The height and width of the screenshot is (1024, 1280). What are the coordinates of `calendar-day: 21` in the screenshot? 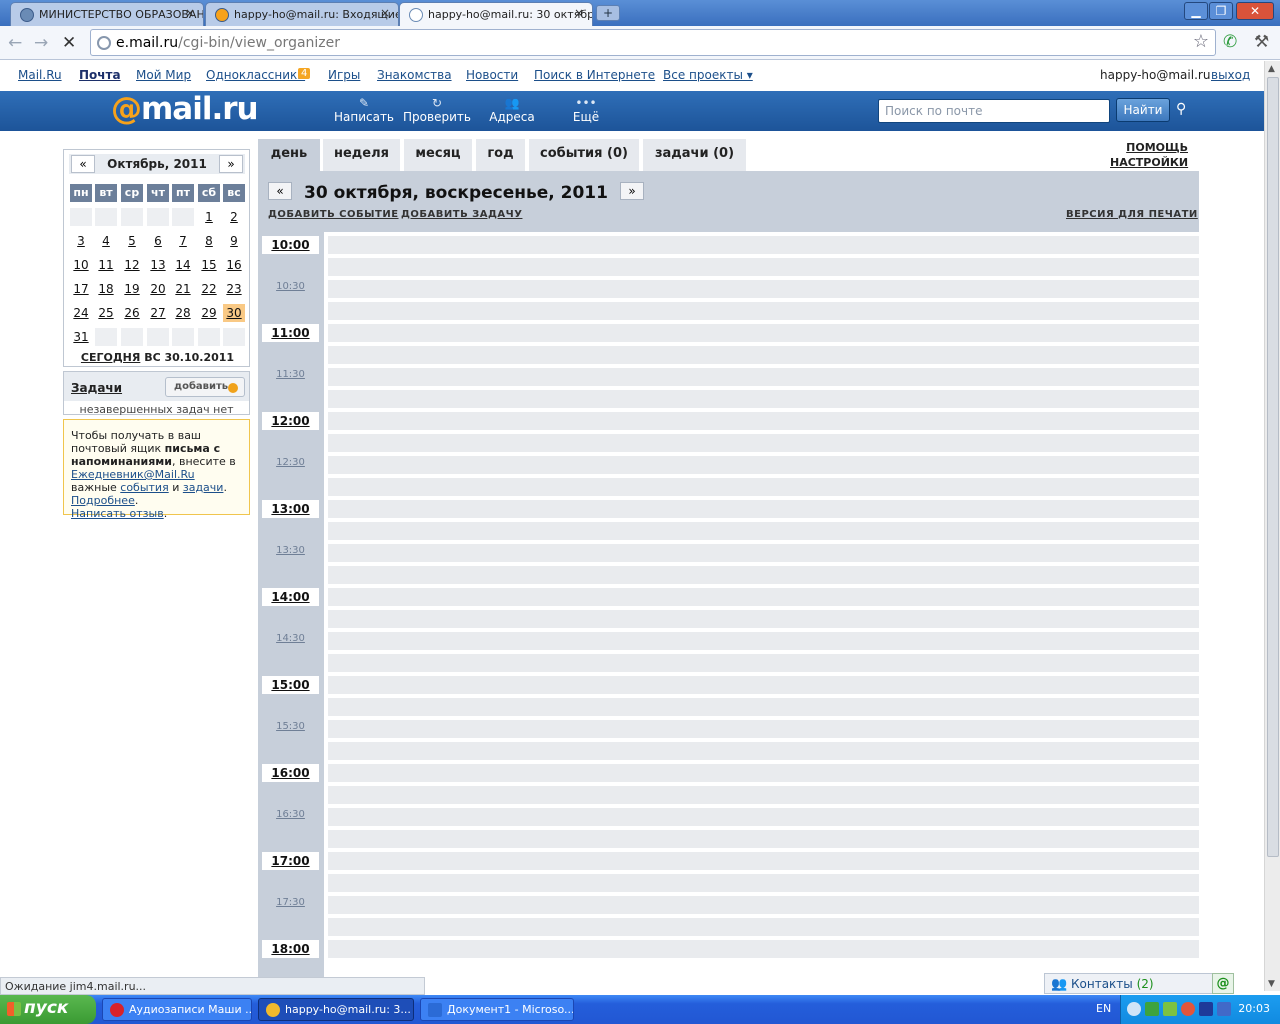 It's located at (183, 289).